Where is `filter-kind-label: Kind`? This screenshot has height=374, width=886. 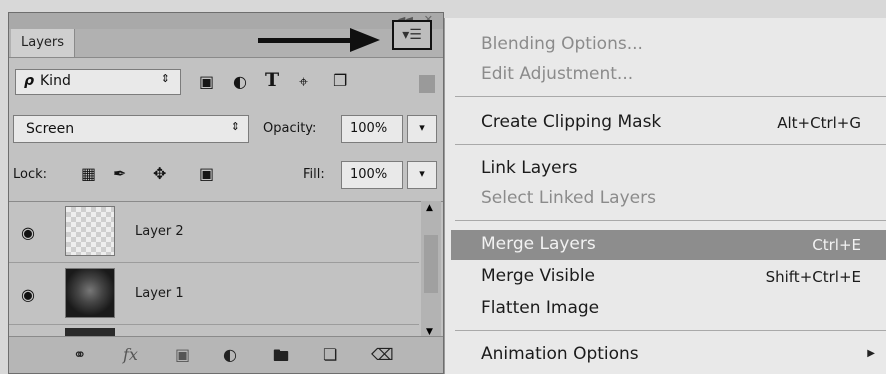 filter-kind-label: Kind is located at coordinates (55, 81).